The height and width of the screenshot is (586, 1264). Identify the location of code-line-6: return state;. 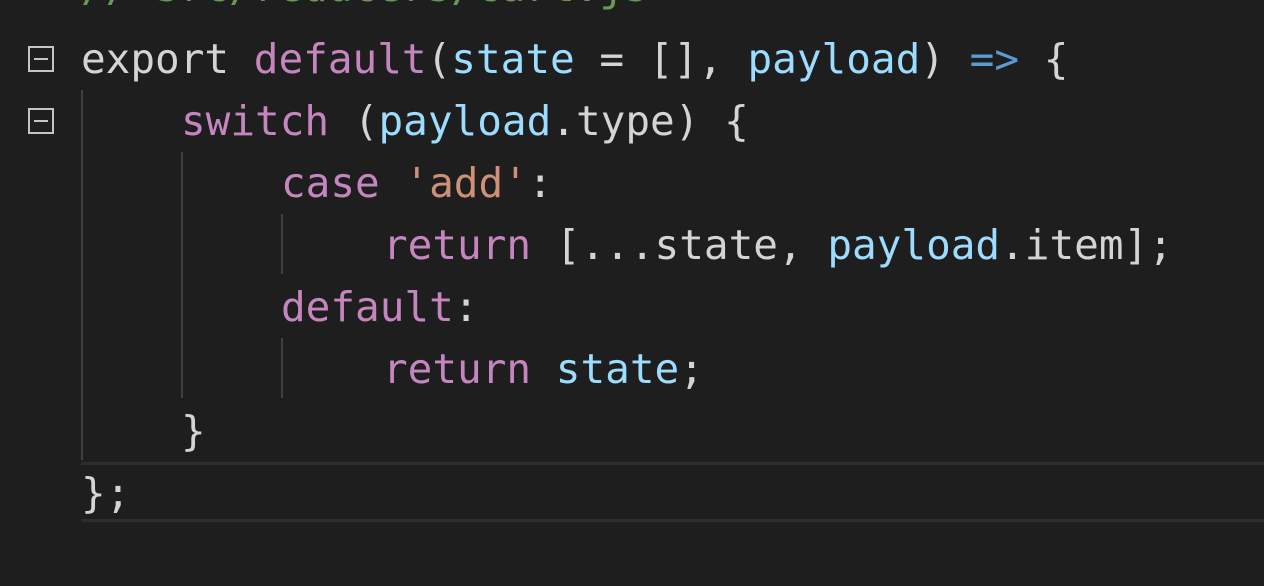
(632, 369).